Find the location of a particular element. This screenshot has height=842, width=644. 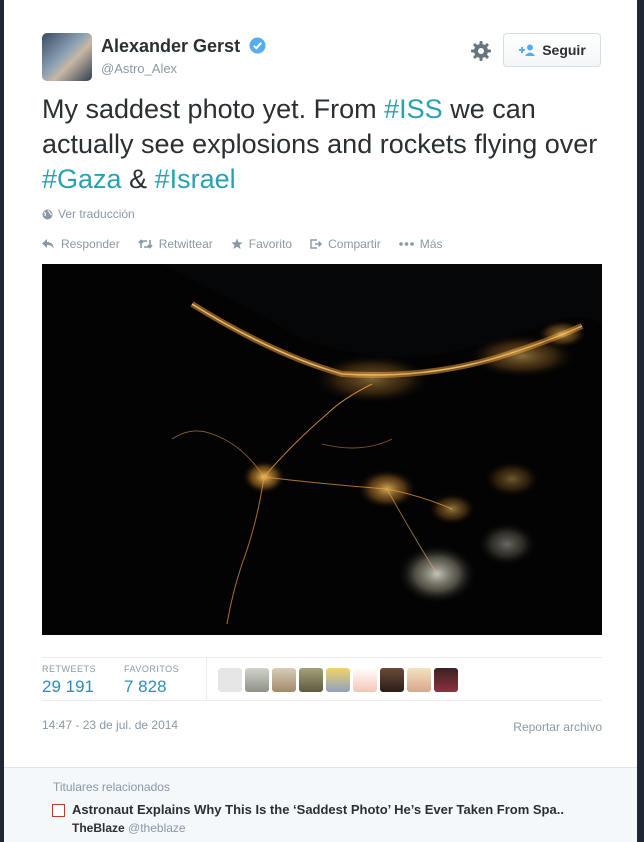

favorites-count: 7 828 is located at coordinates (151, 687).